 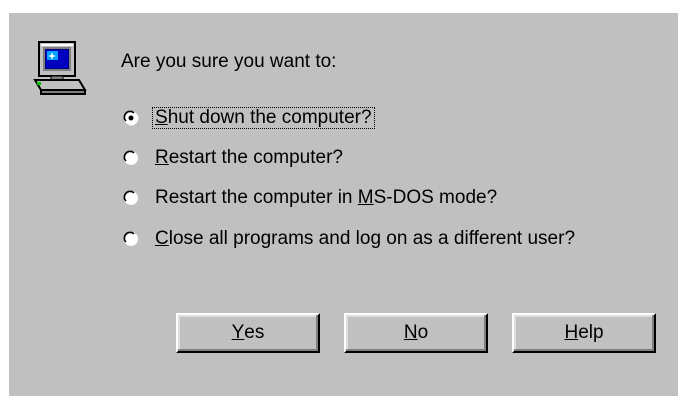 I want to click on help-button: Help, so click(x=584, y=333).